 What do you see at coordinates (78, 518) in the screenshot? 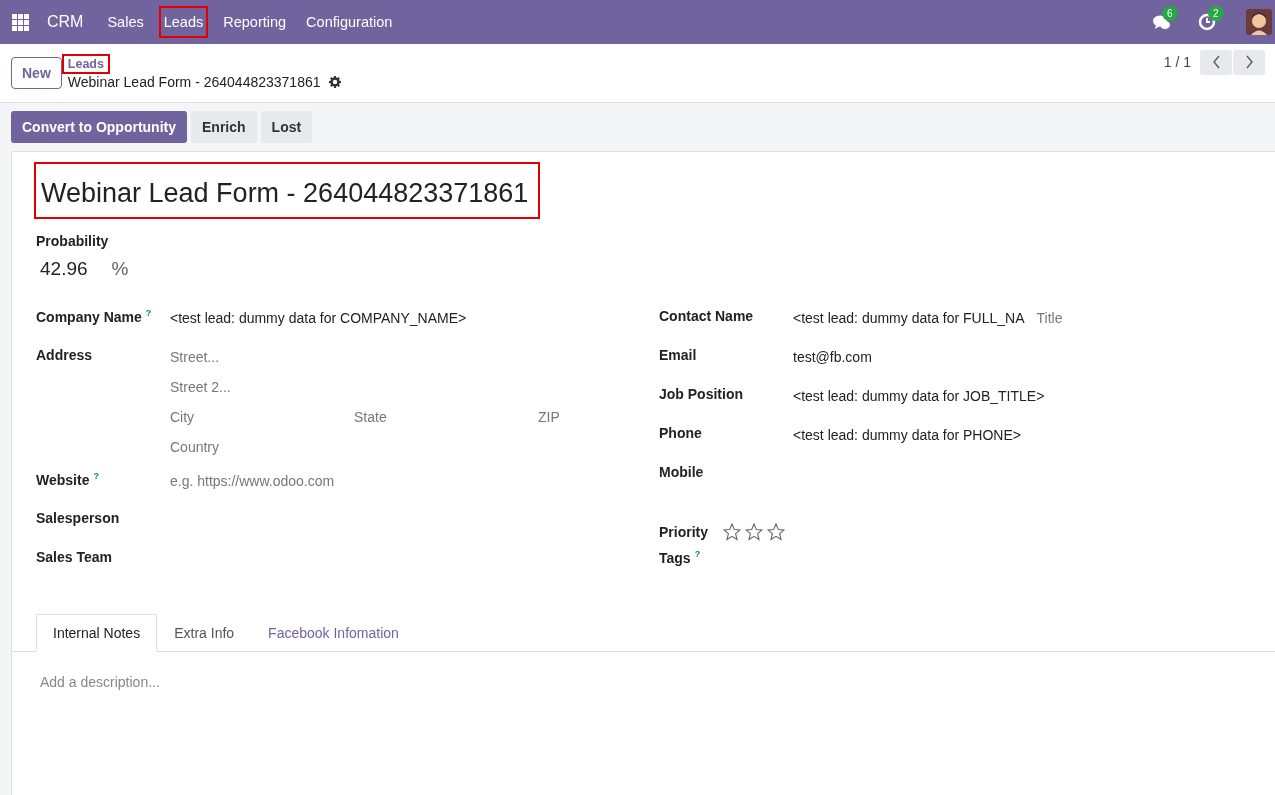
I see `field-label: Salesperson` at bounding box center [78, 518].